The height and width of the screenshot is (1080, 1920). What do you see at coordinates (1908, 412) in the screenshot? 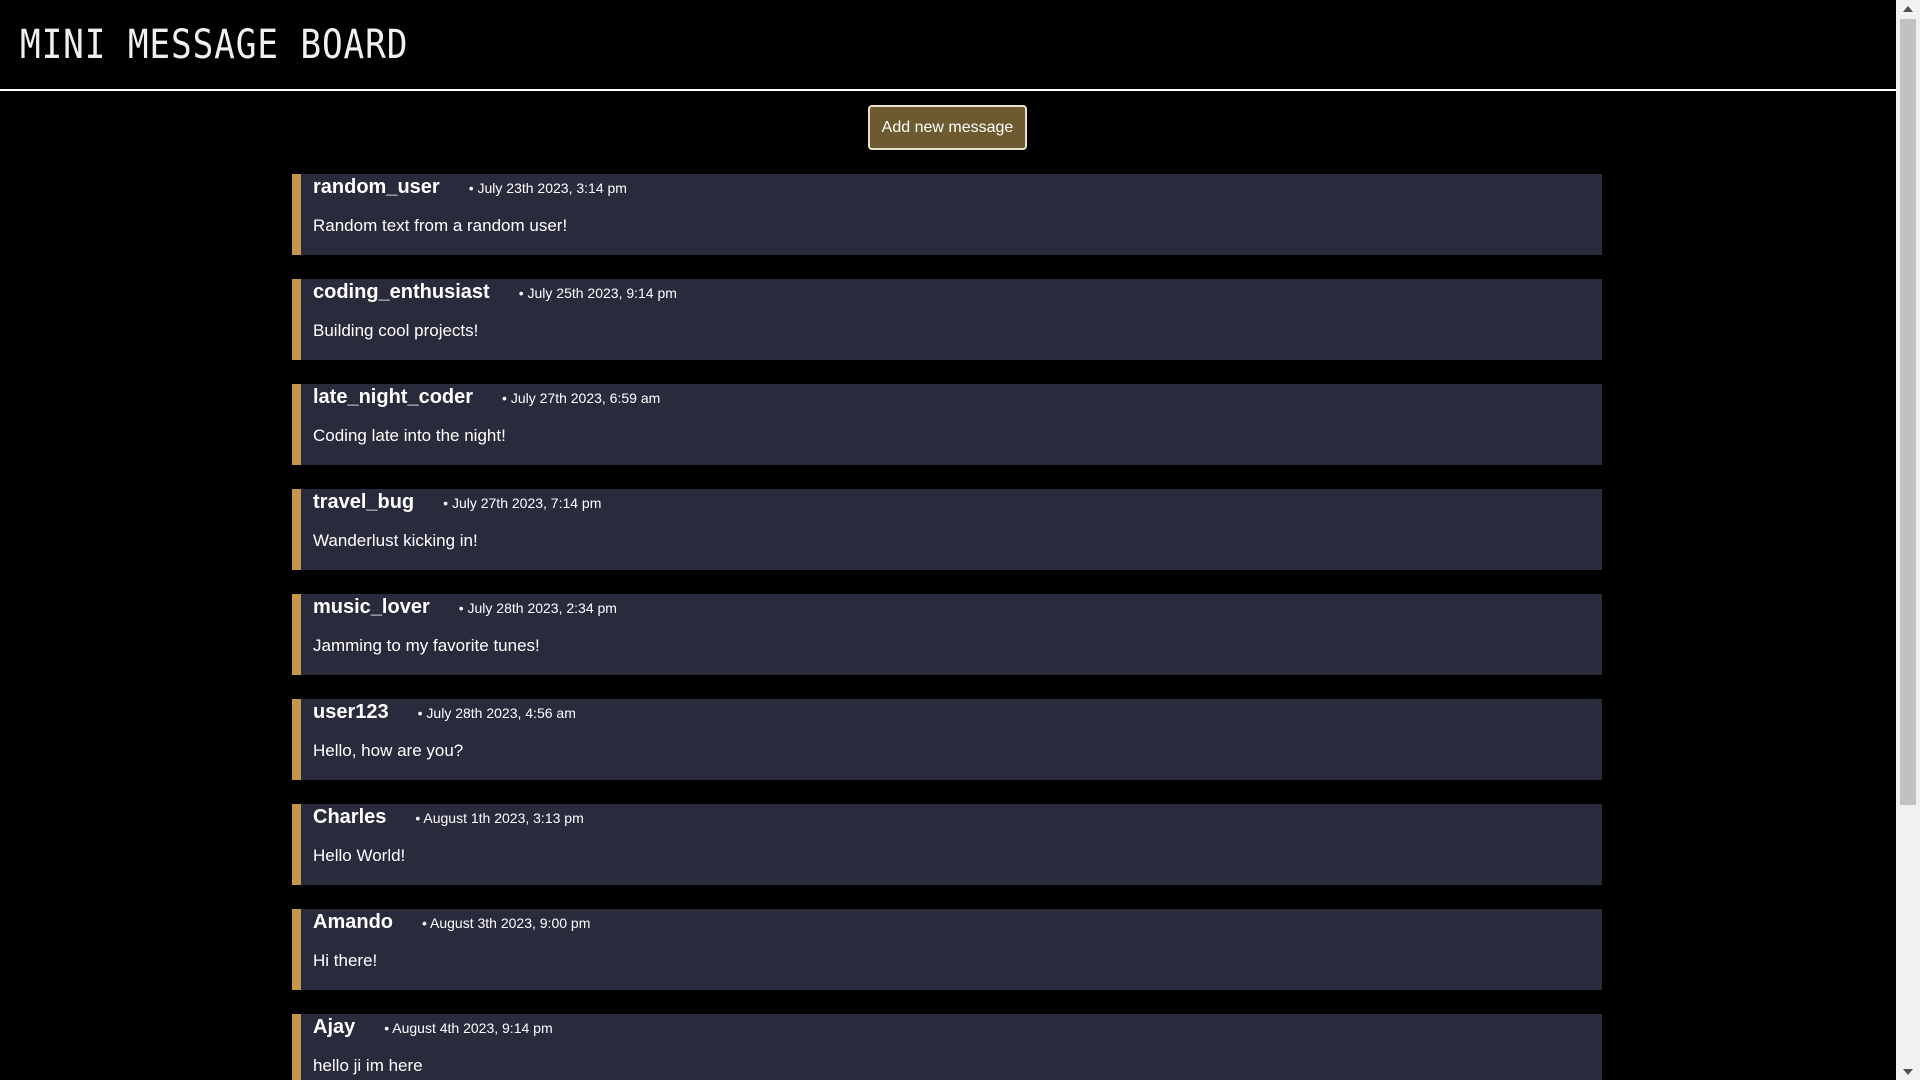
I see `scrollbar-thumb` at bounding box center [1908, 412].